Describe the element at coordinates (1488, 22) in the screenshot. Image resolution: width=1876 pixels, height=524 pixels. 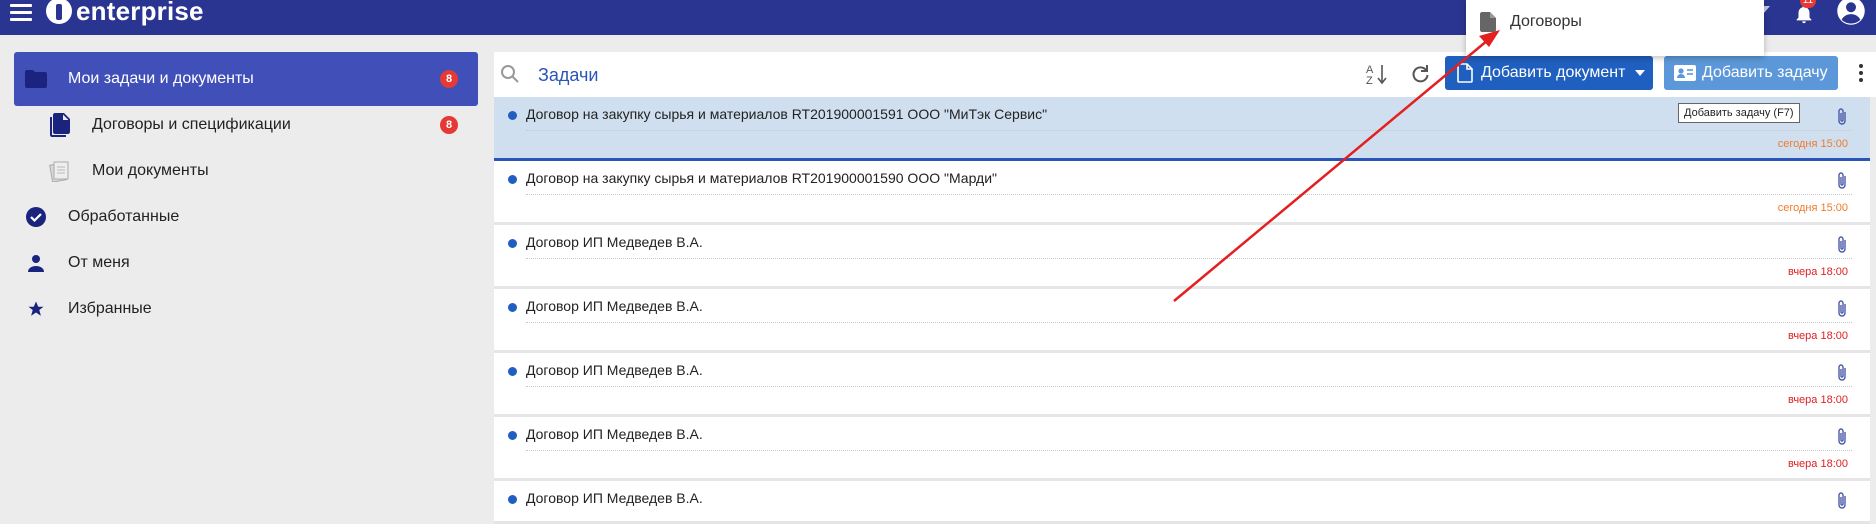
I see `file-icon` at that location.